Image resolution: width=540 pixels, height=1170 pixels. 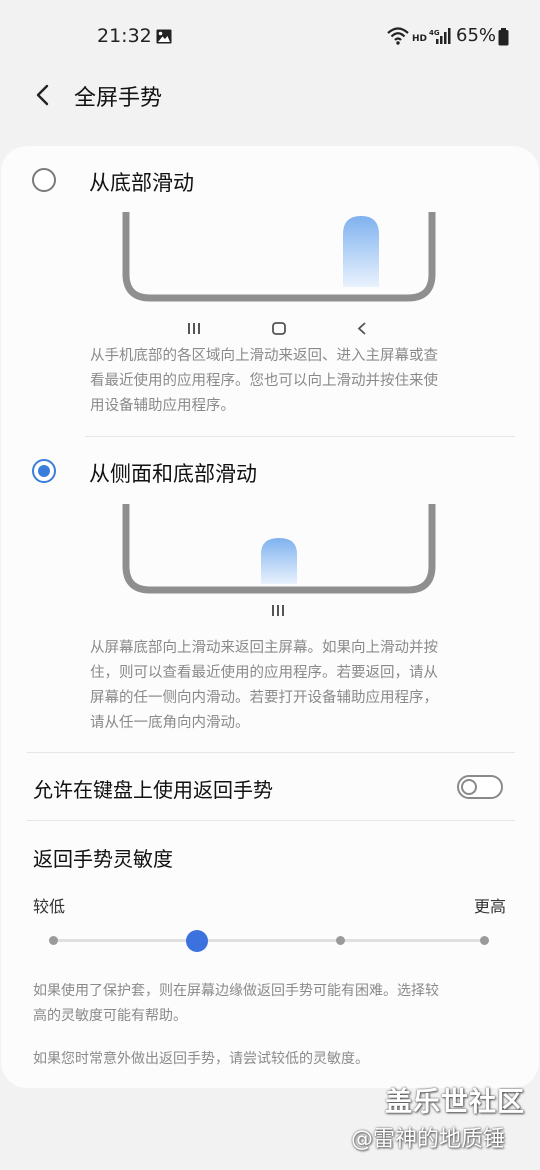 What do you see at coordinates (503, 37) in the screenshot?
I see `battery-icon` at bounding box center [503, 37].